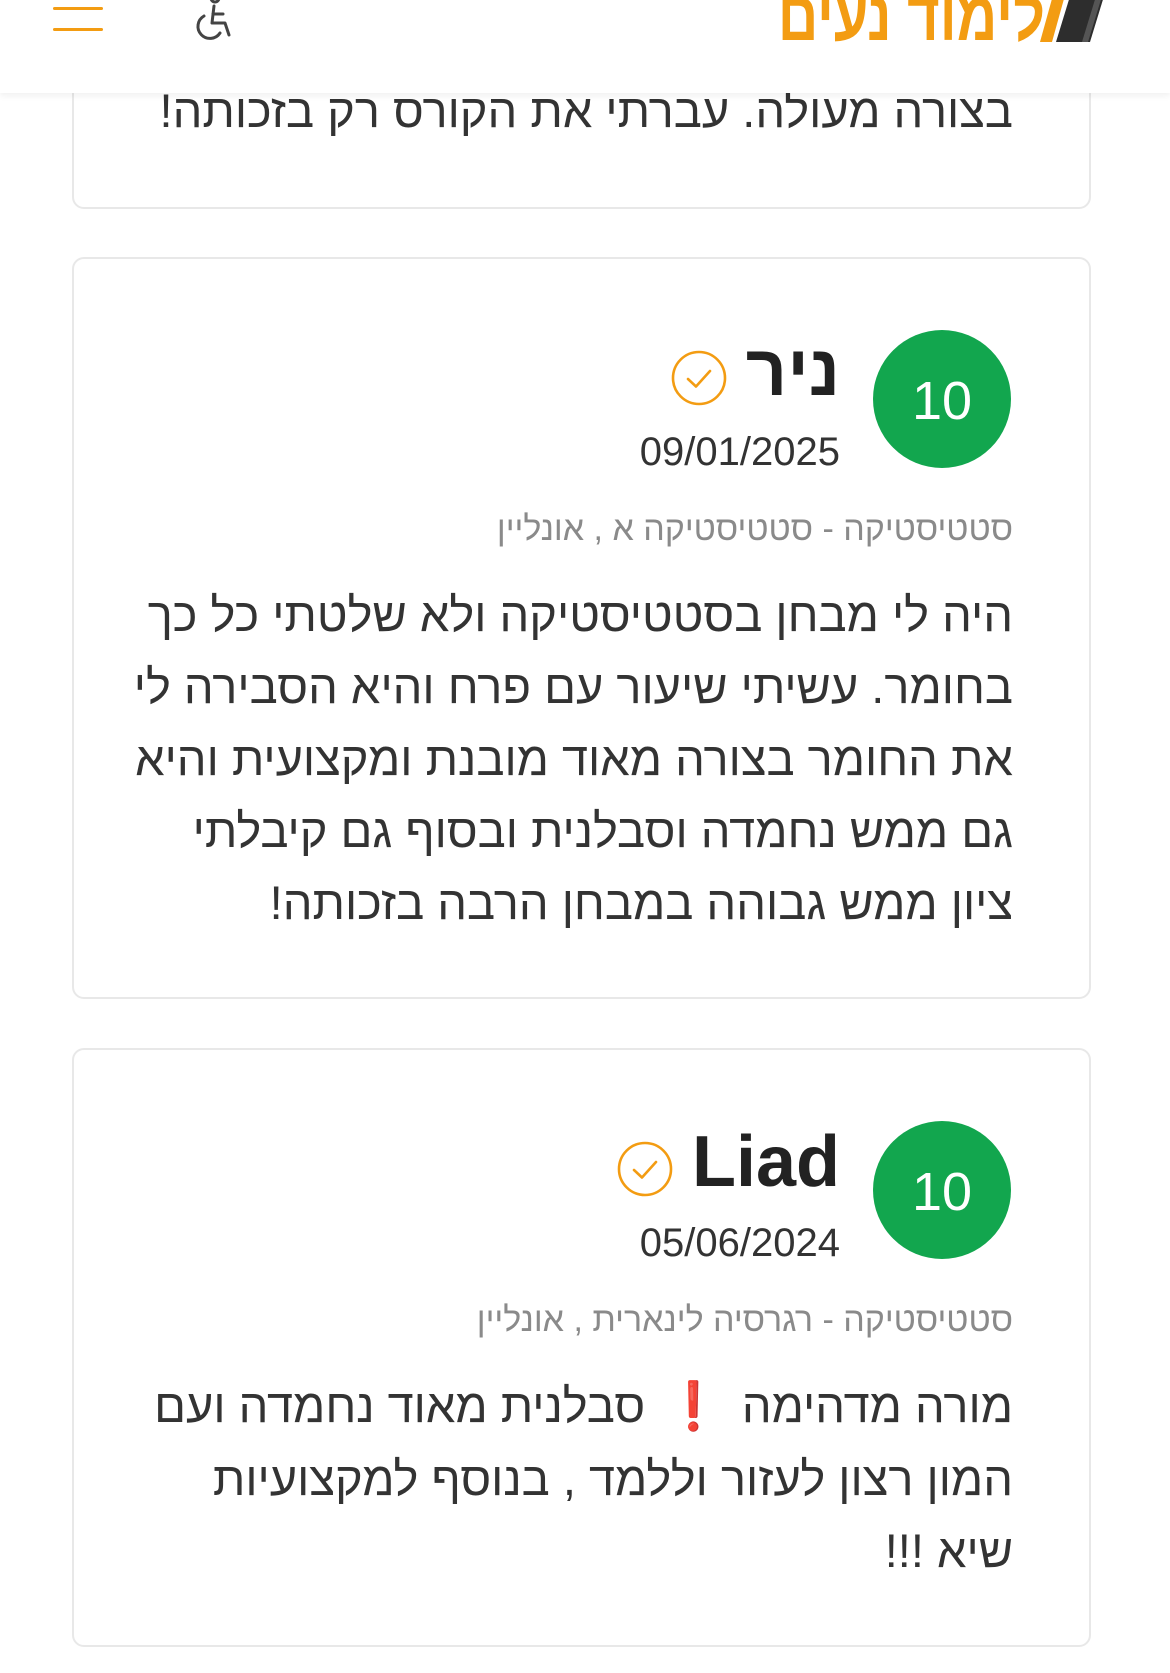 The width and height of the screenshot is (1170, 1673). Describe the element at coordinates (739, 452) in the screenshot. I see `review-date: 09/01/2025` at that location.